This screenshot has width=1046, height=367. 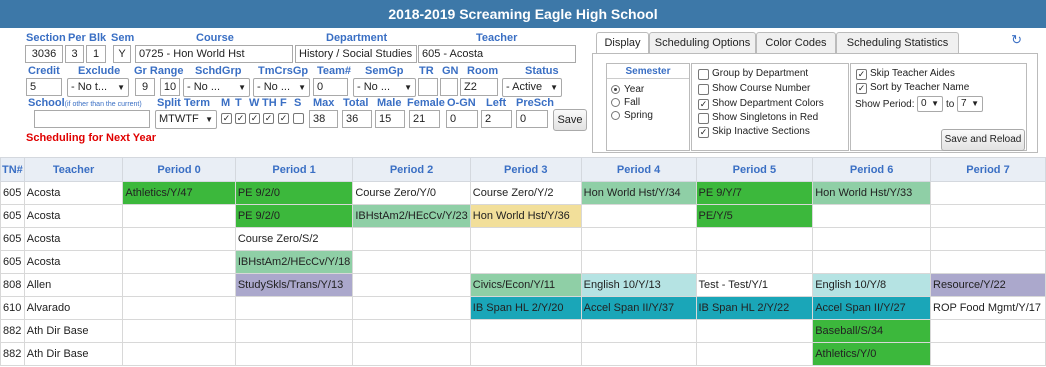 What do you see at coordinates (92, 119) in the screenshot?
I see `school-field` at bounding box center [92, 119].